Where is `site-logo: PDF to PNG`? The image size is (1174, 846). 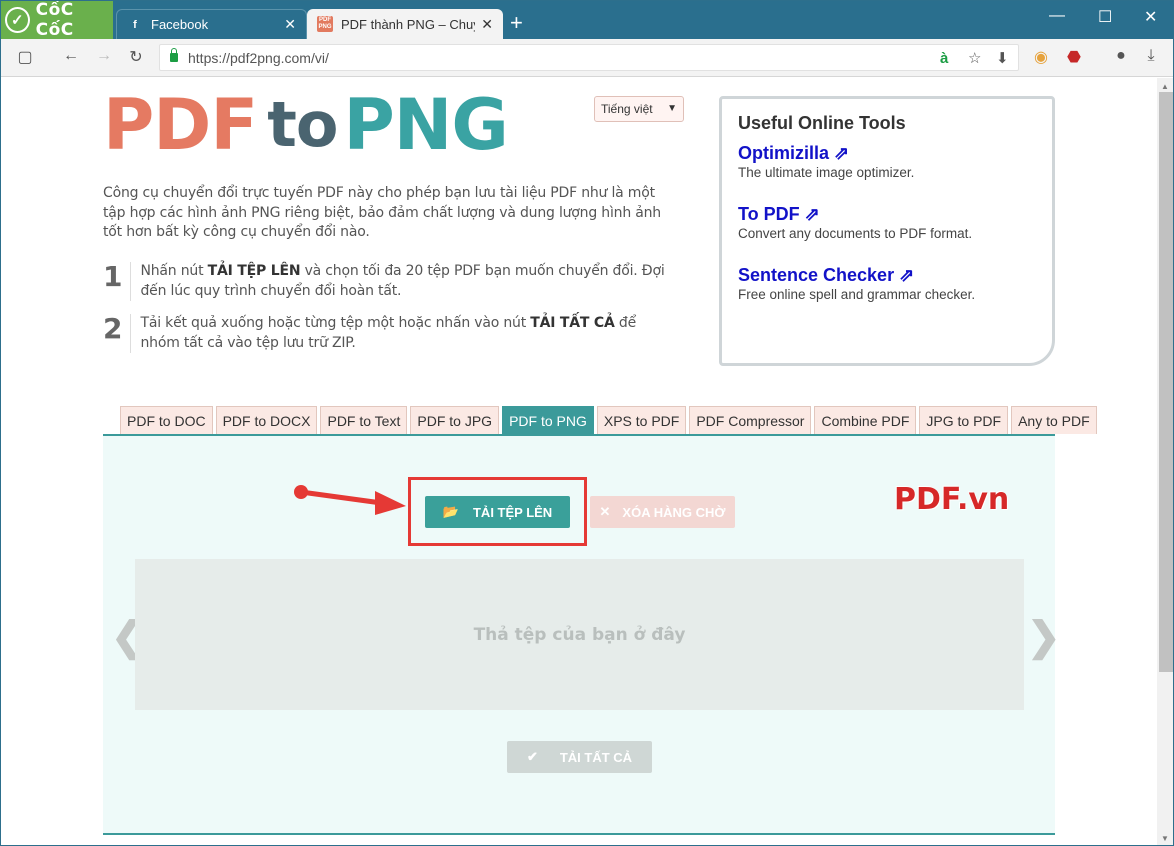 site-logo: PDF to PNG is located at coordinates (306, 125).